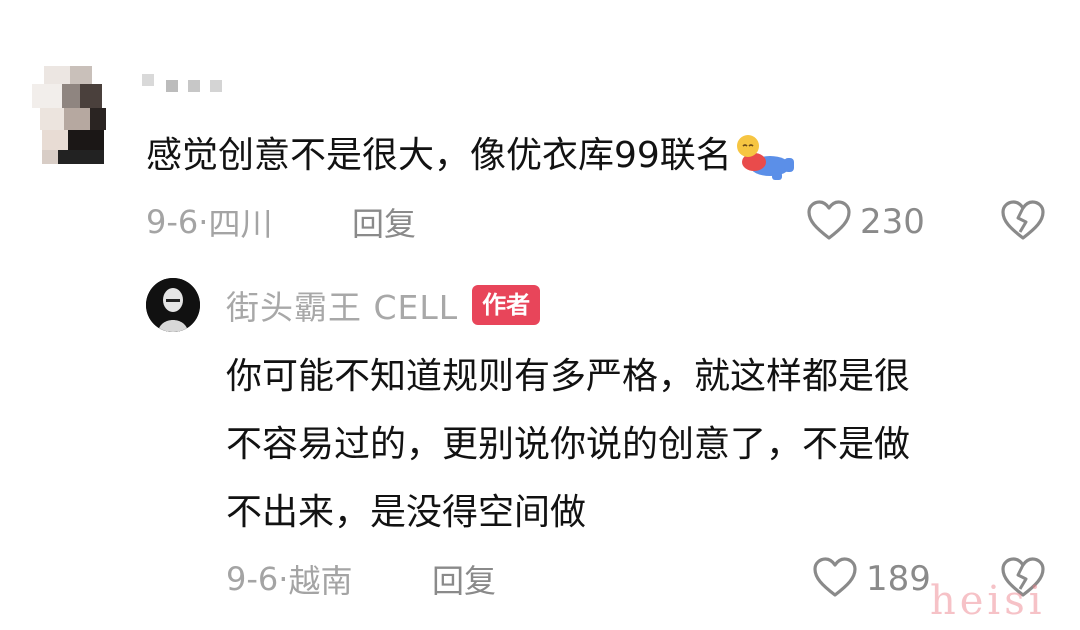  I want to click on broken-heart-icon, so click(1023, 222).